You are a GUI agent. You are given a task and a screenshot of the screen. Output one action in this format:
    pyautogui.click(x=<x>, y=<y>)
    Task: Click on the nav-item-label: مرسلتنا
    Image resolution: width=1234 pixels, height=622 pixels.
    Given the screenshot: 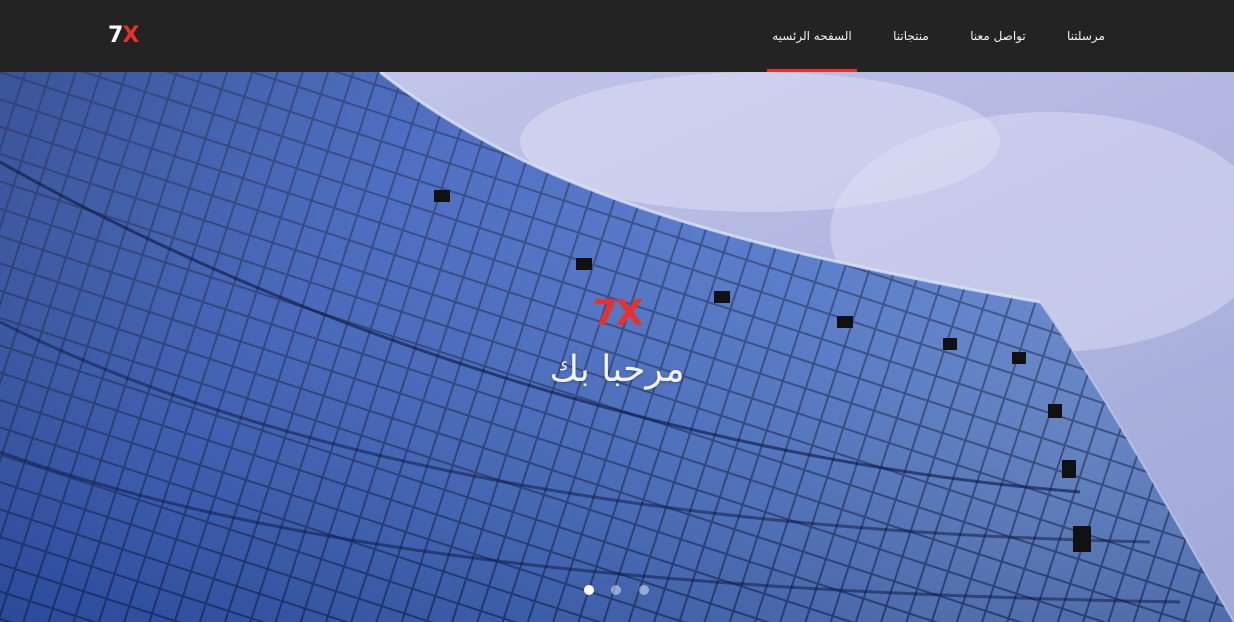 What is the action you would take?
    pyautogui.click(x=1086, y=36)
    